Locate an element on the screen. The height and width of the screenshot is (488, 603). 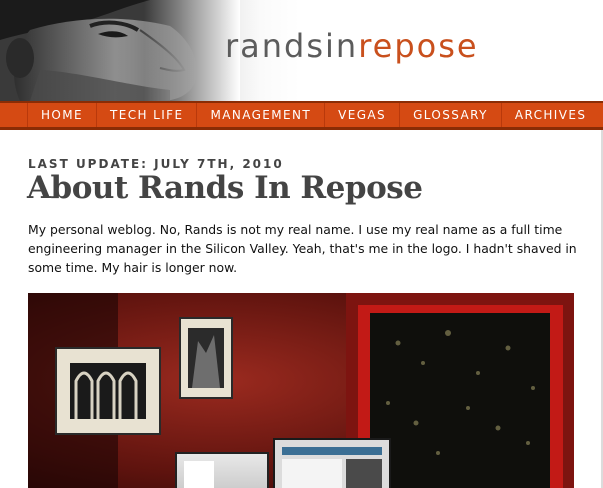
author-portrait-image is located at coordinates (120, 50).